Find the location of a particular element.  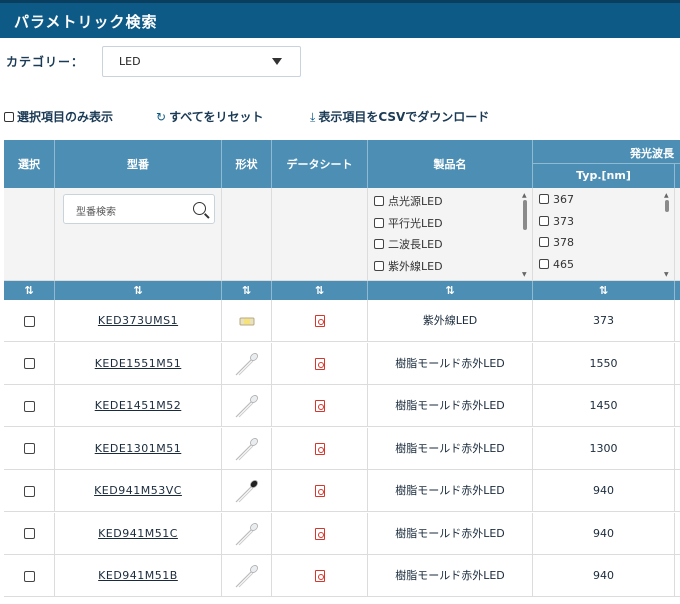

model-search-input: 型番検索 is located at coordinates (139, 209).